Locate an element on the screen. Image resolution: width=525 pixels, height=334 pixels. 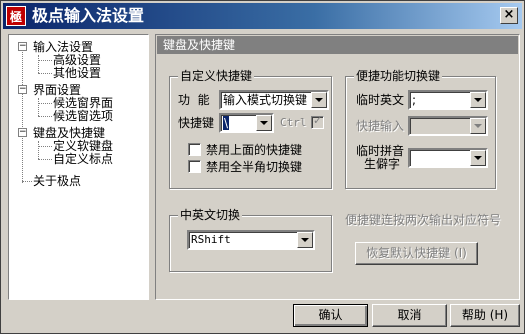
function-select-value: 输入模式切换键 is located at coordinates (265, 100).